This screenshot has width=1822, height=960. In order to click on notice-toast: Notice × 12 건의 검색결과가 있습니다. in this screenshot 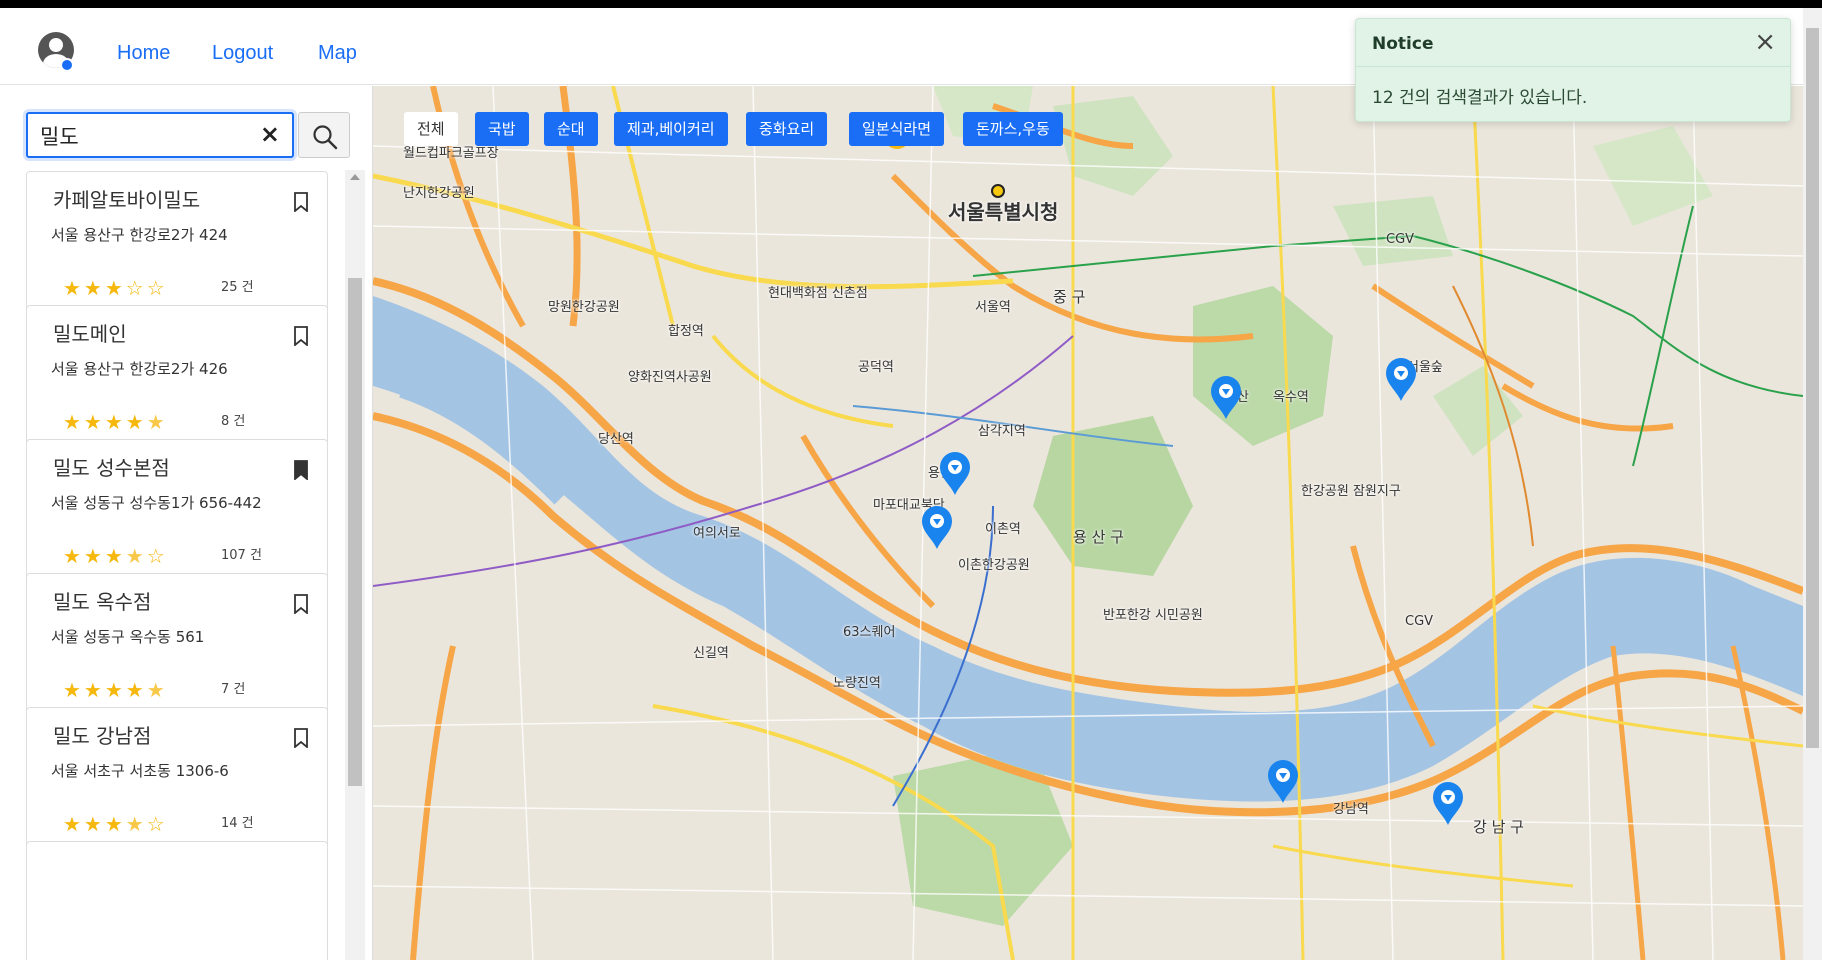, I will do `click(1573, 70)`.